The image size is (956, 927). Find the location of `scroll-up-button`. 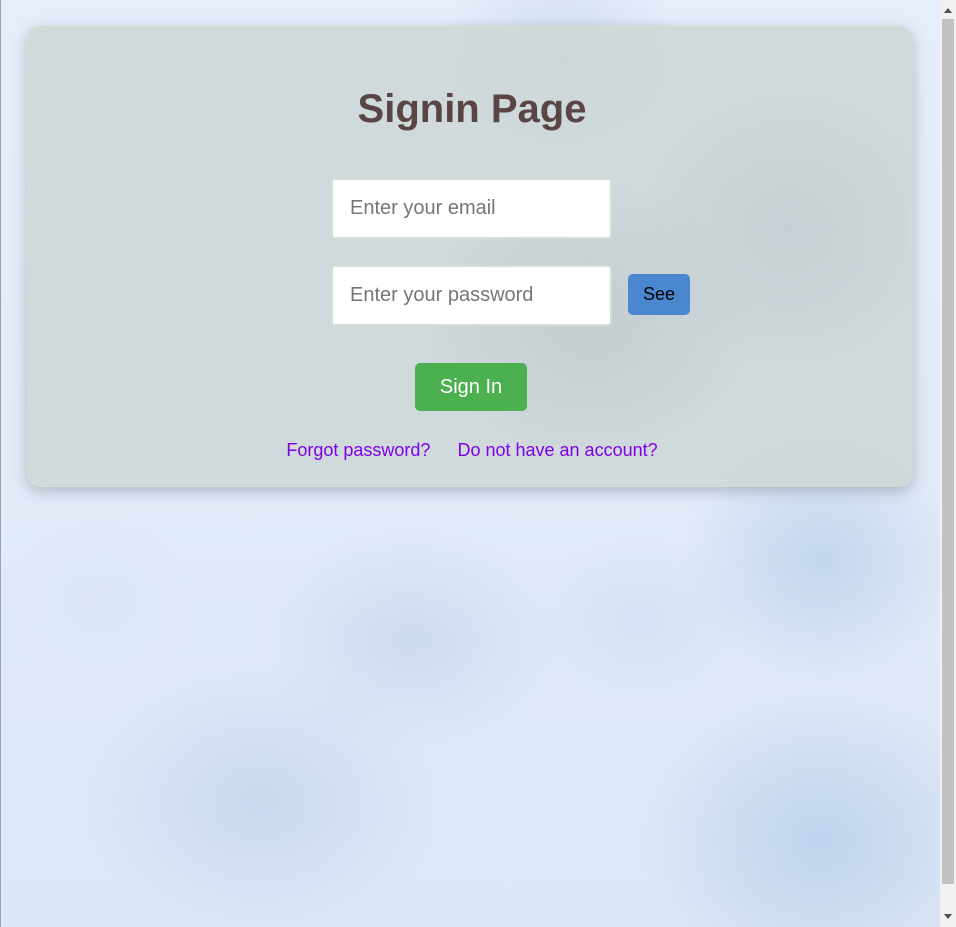

scroll-up-button is located at coordinates (948, 10).